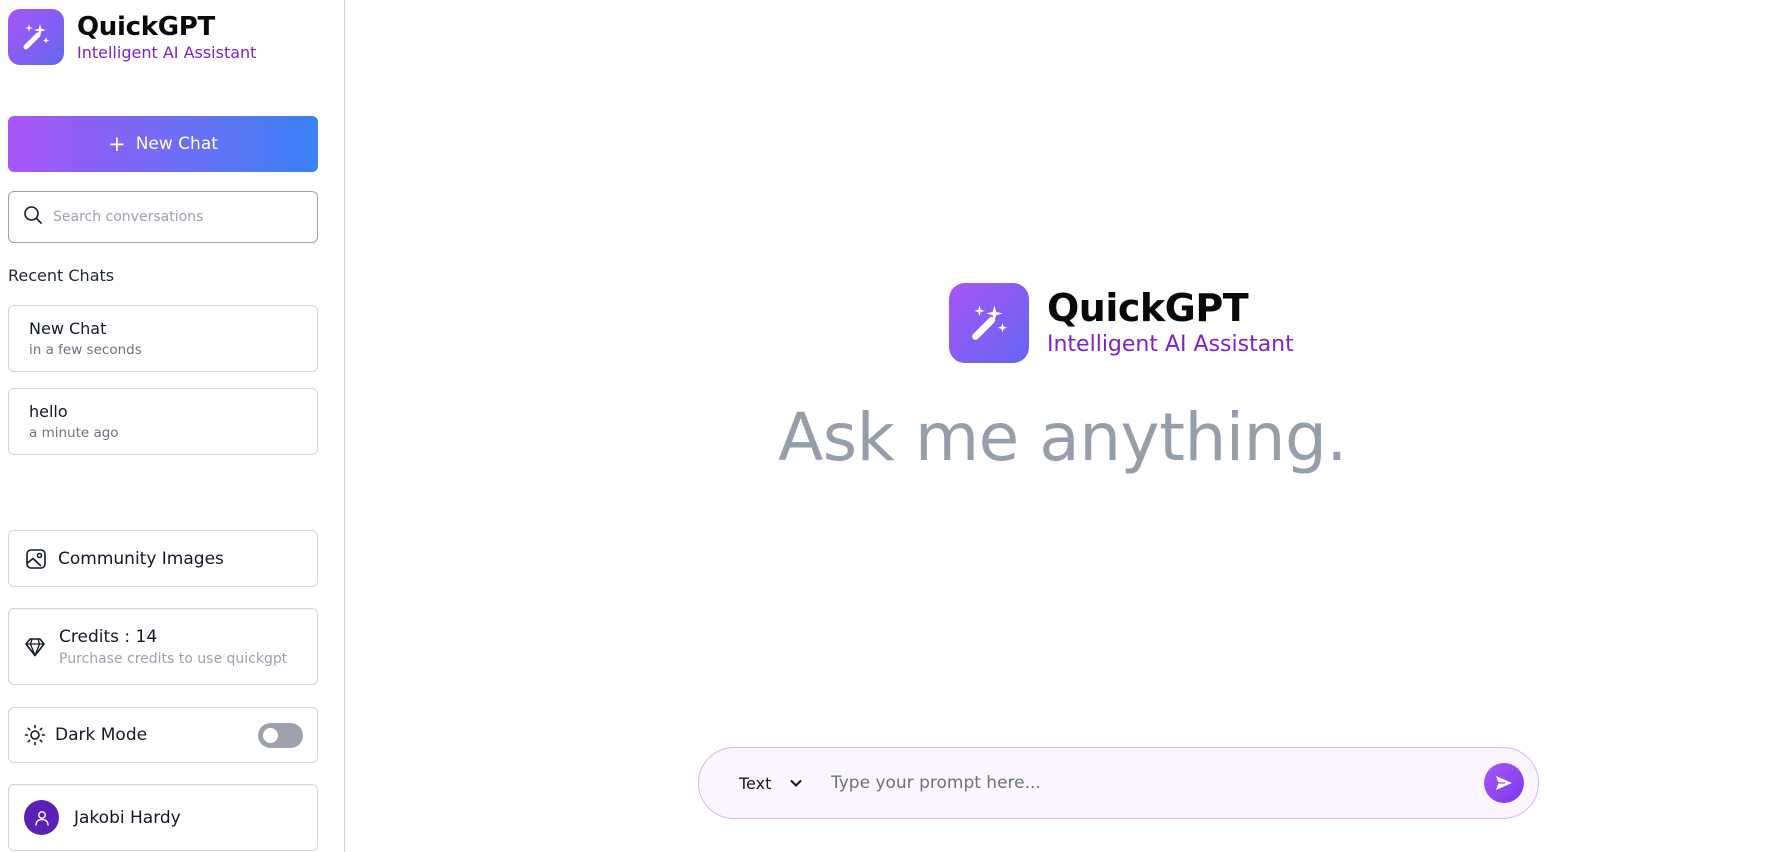  I want to click on user-name: Jakobi Hardy, so click(127, 817).